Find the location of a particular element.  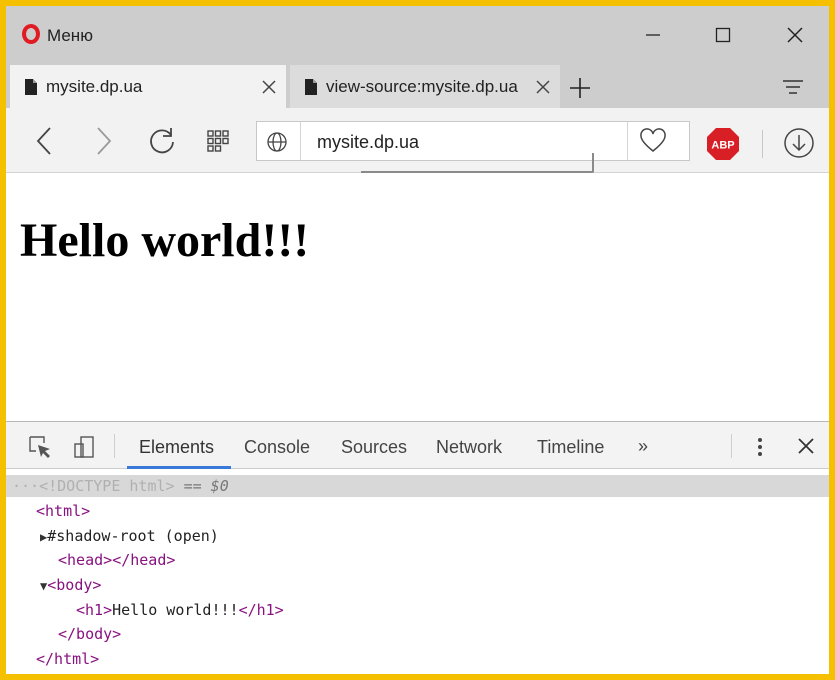

tab-menu-button is located at coordinates (793, 87).